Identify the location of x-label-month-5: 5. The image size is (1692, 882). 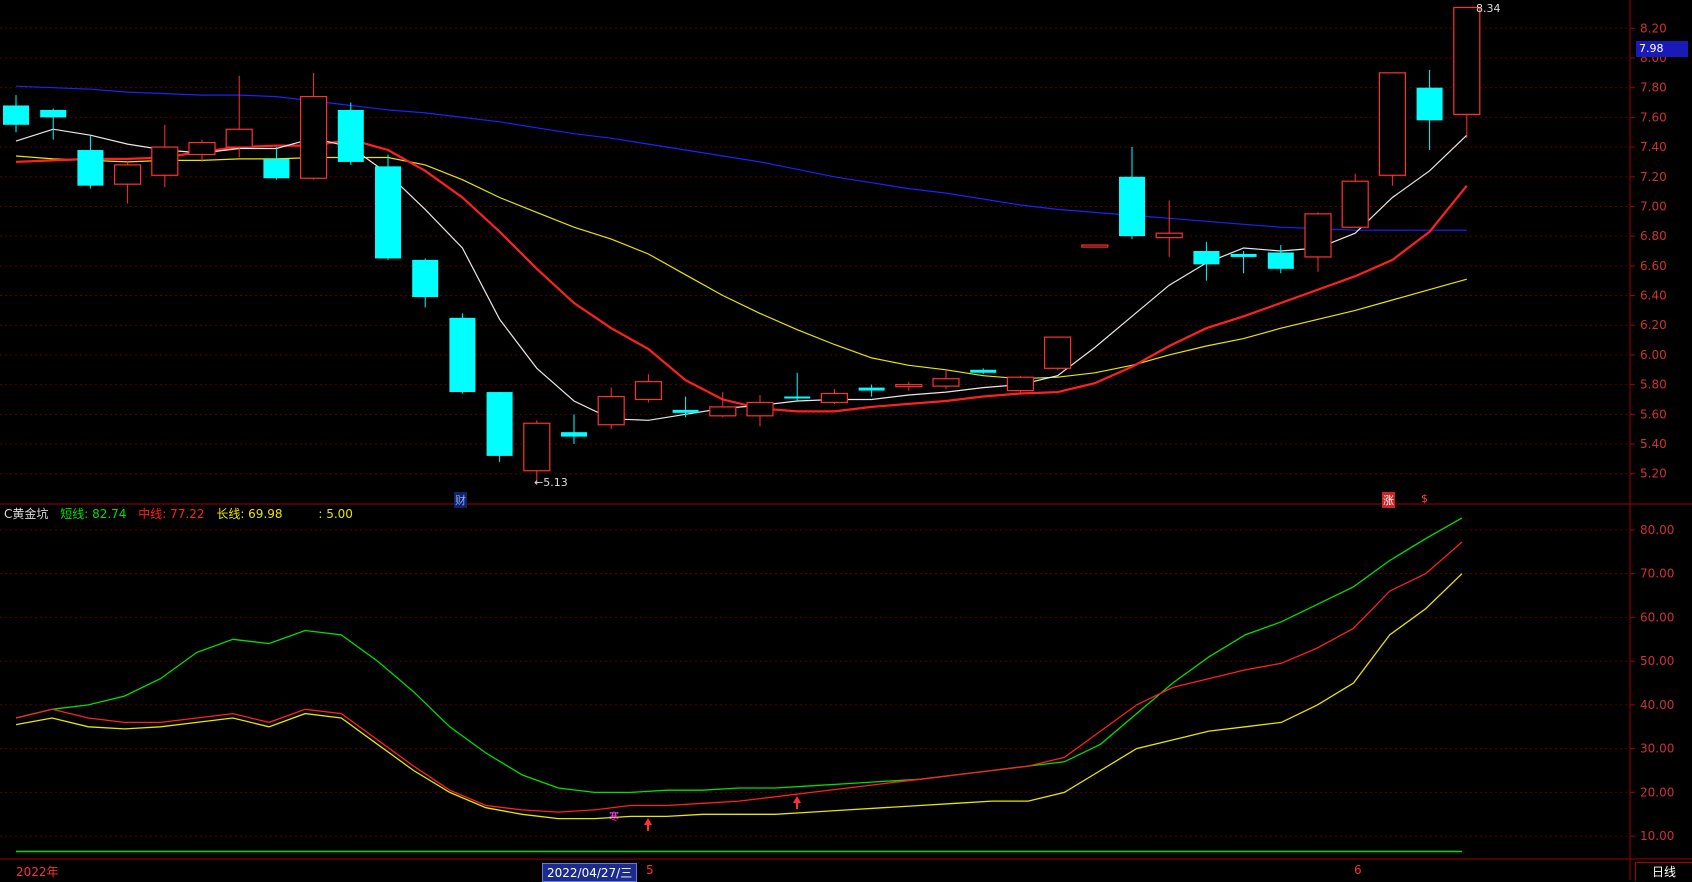
(650, 870).